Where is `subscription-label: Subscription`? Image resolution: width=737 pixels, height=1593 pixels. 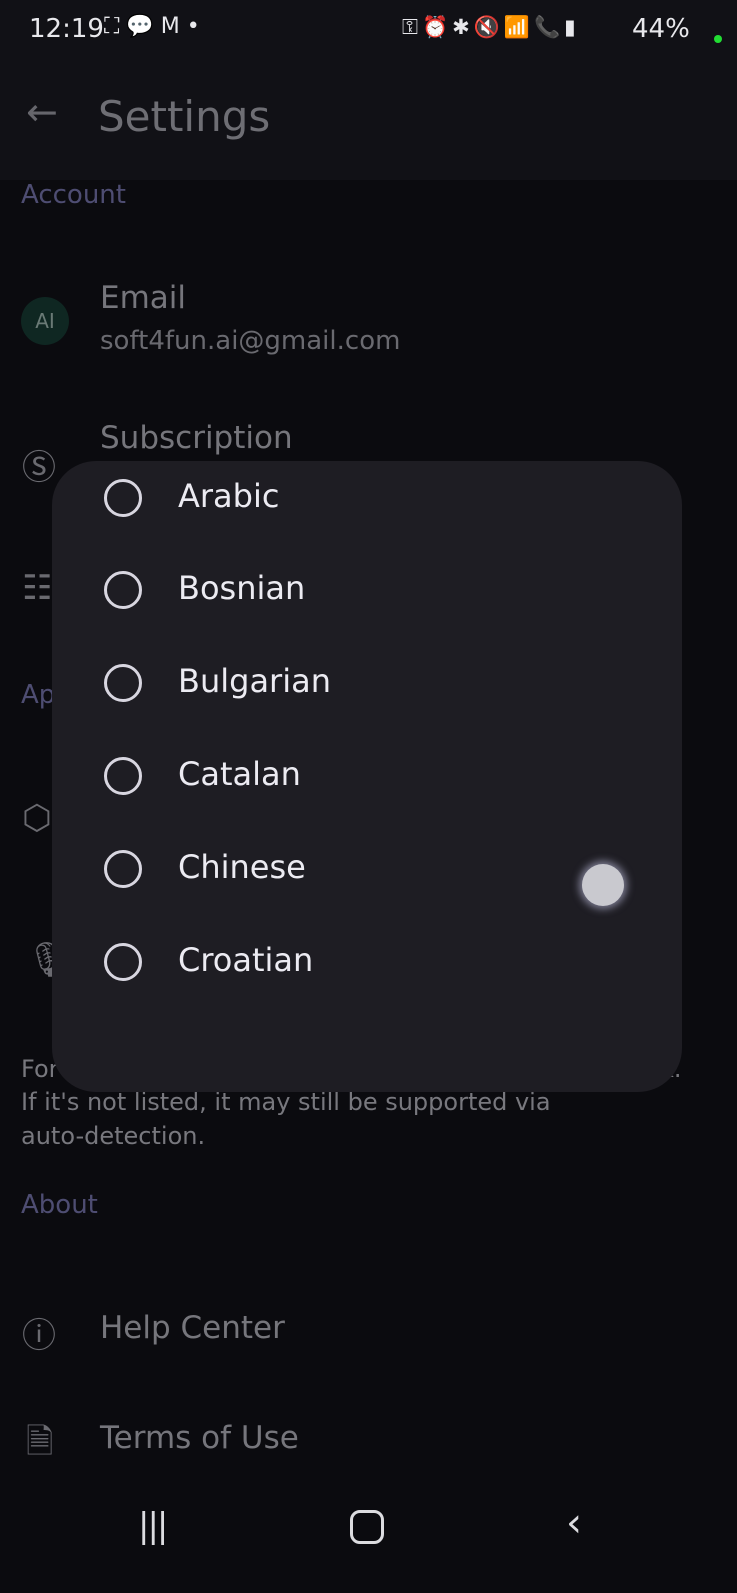 subscription-label: Subscription is located at coordinates (196, 438).